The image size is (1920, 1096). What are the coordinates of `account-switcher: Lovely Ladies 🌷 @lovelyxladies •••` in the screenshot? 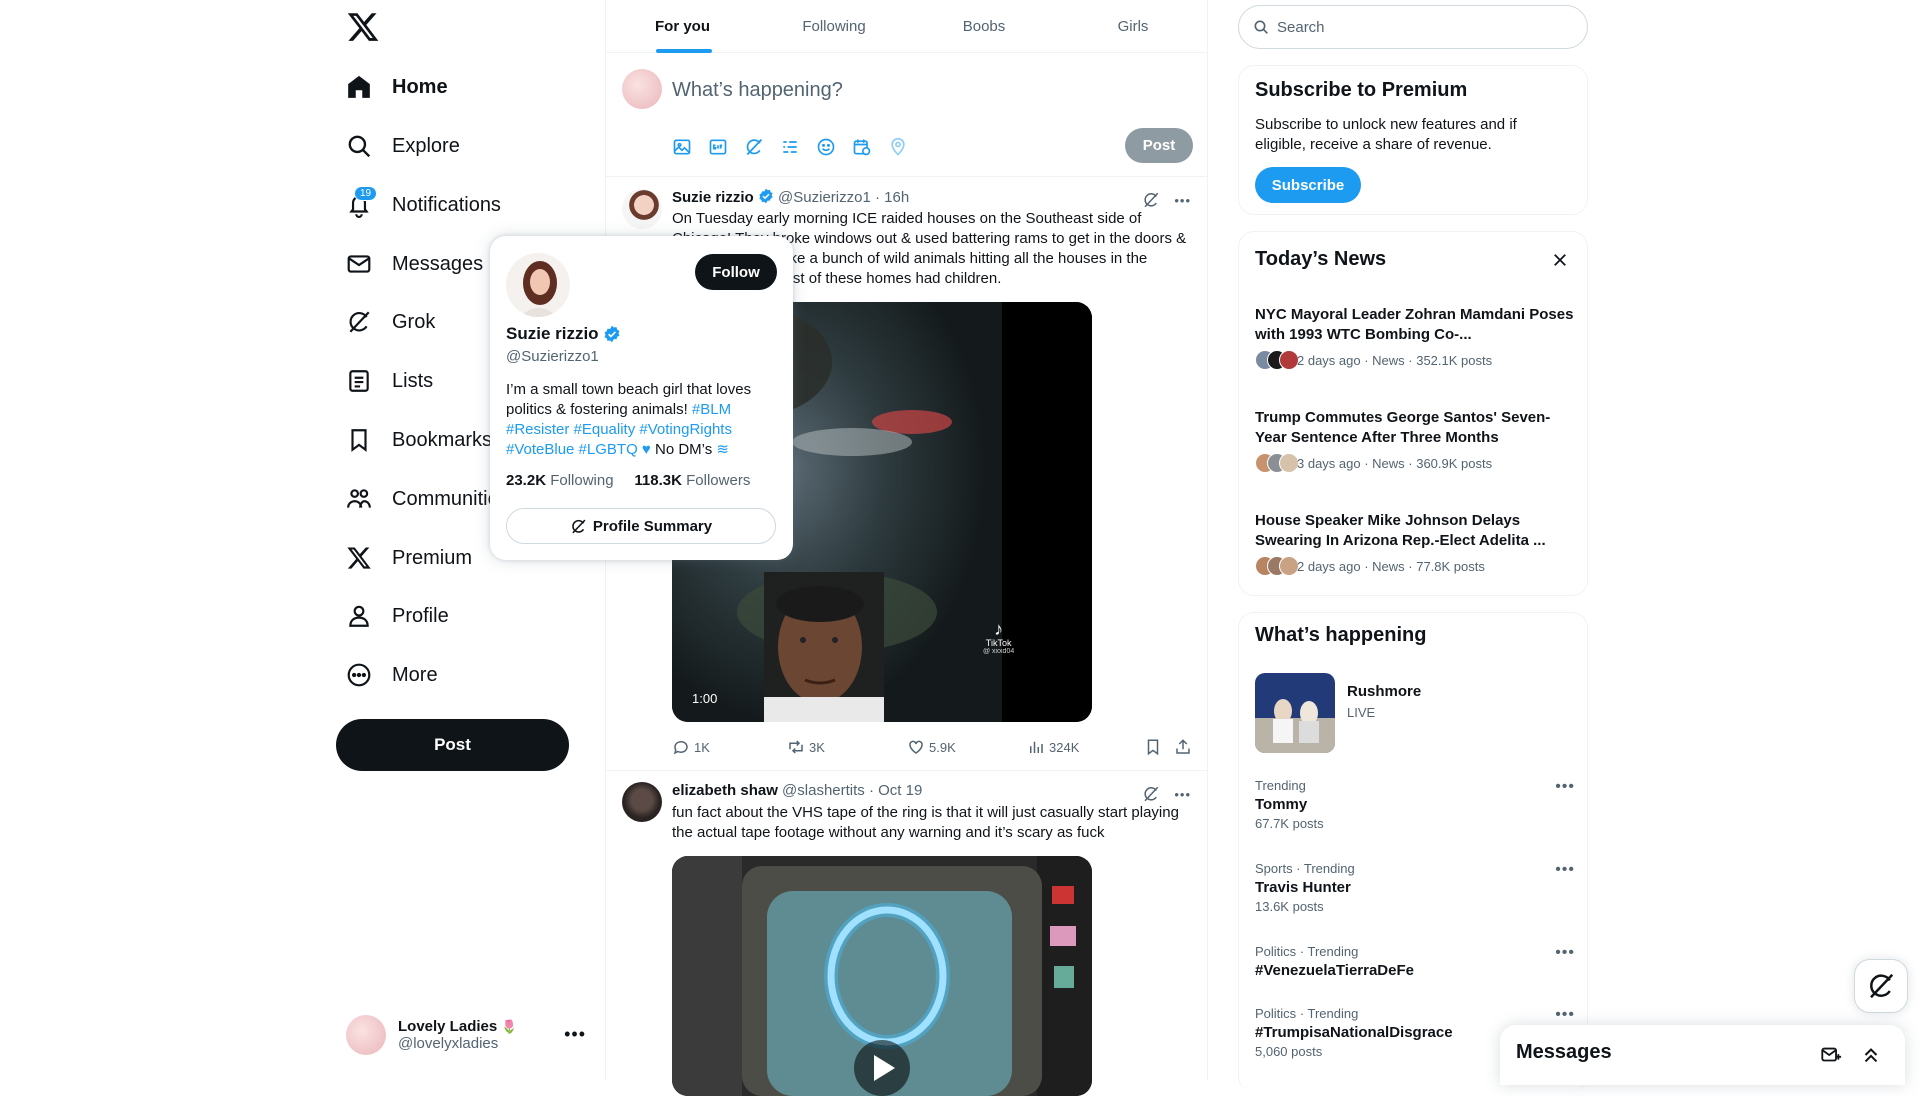 It's located at (466, 1035).